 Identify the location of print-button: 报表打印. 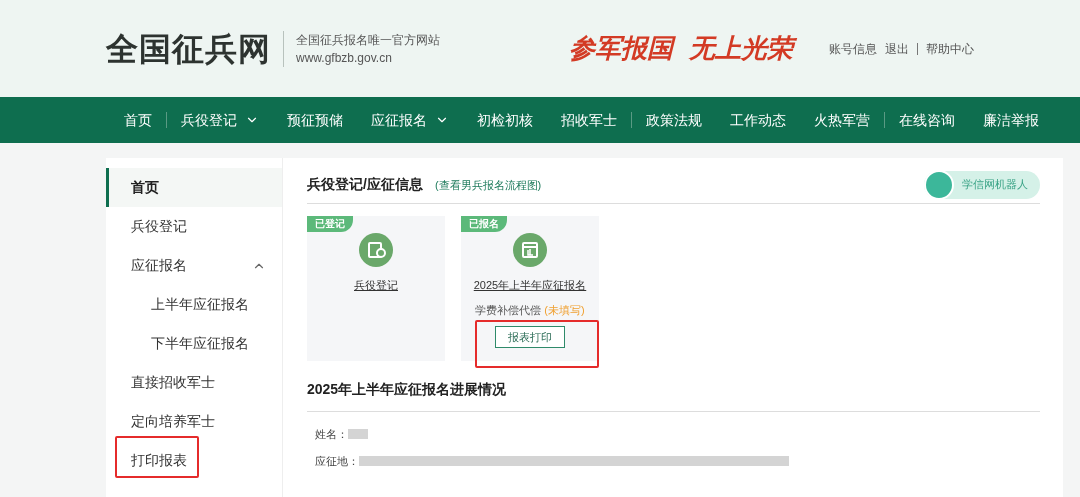
(530, 337).